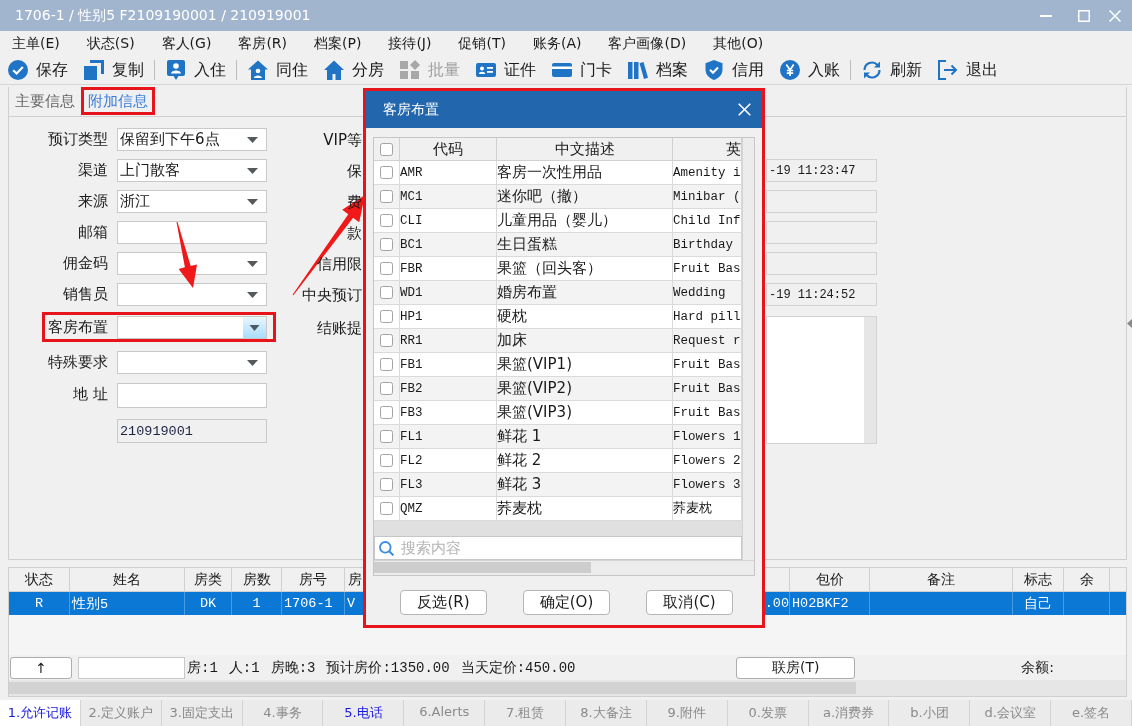 The width and height of the screenshot is (1132, 726). I want to click on menu-item: 档案(P), so click(338, 43).